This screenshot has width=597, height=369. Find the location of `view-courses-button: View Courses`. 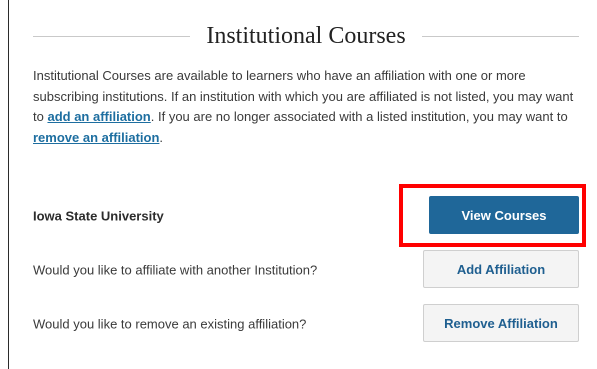

view-courses-button: View Courses is located at coordinates (504, 215).